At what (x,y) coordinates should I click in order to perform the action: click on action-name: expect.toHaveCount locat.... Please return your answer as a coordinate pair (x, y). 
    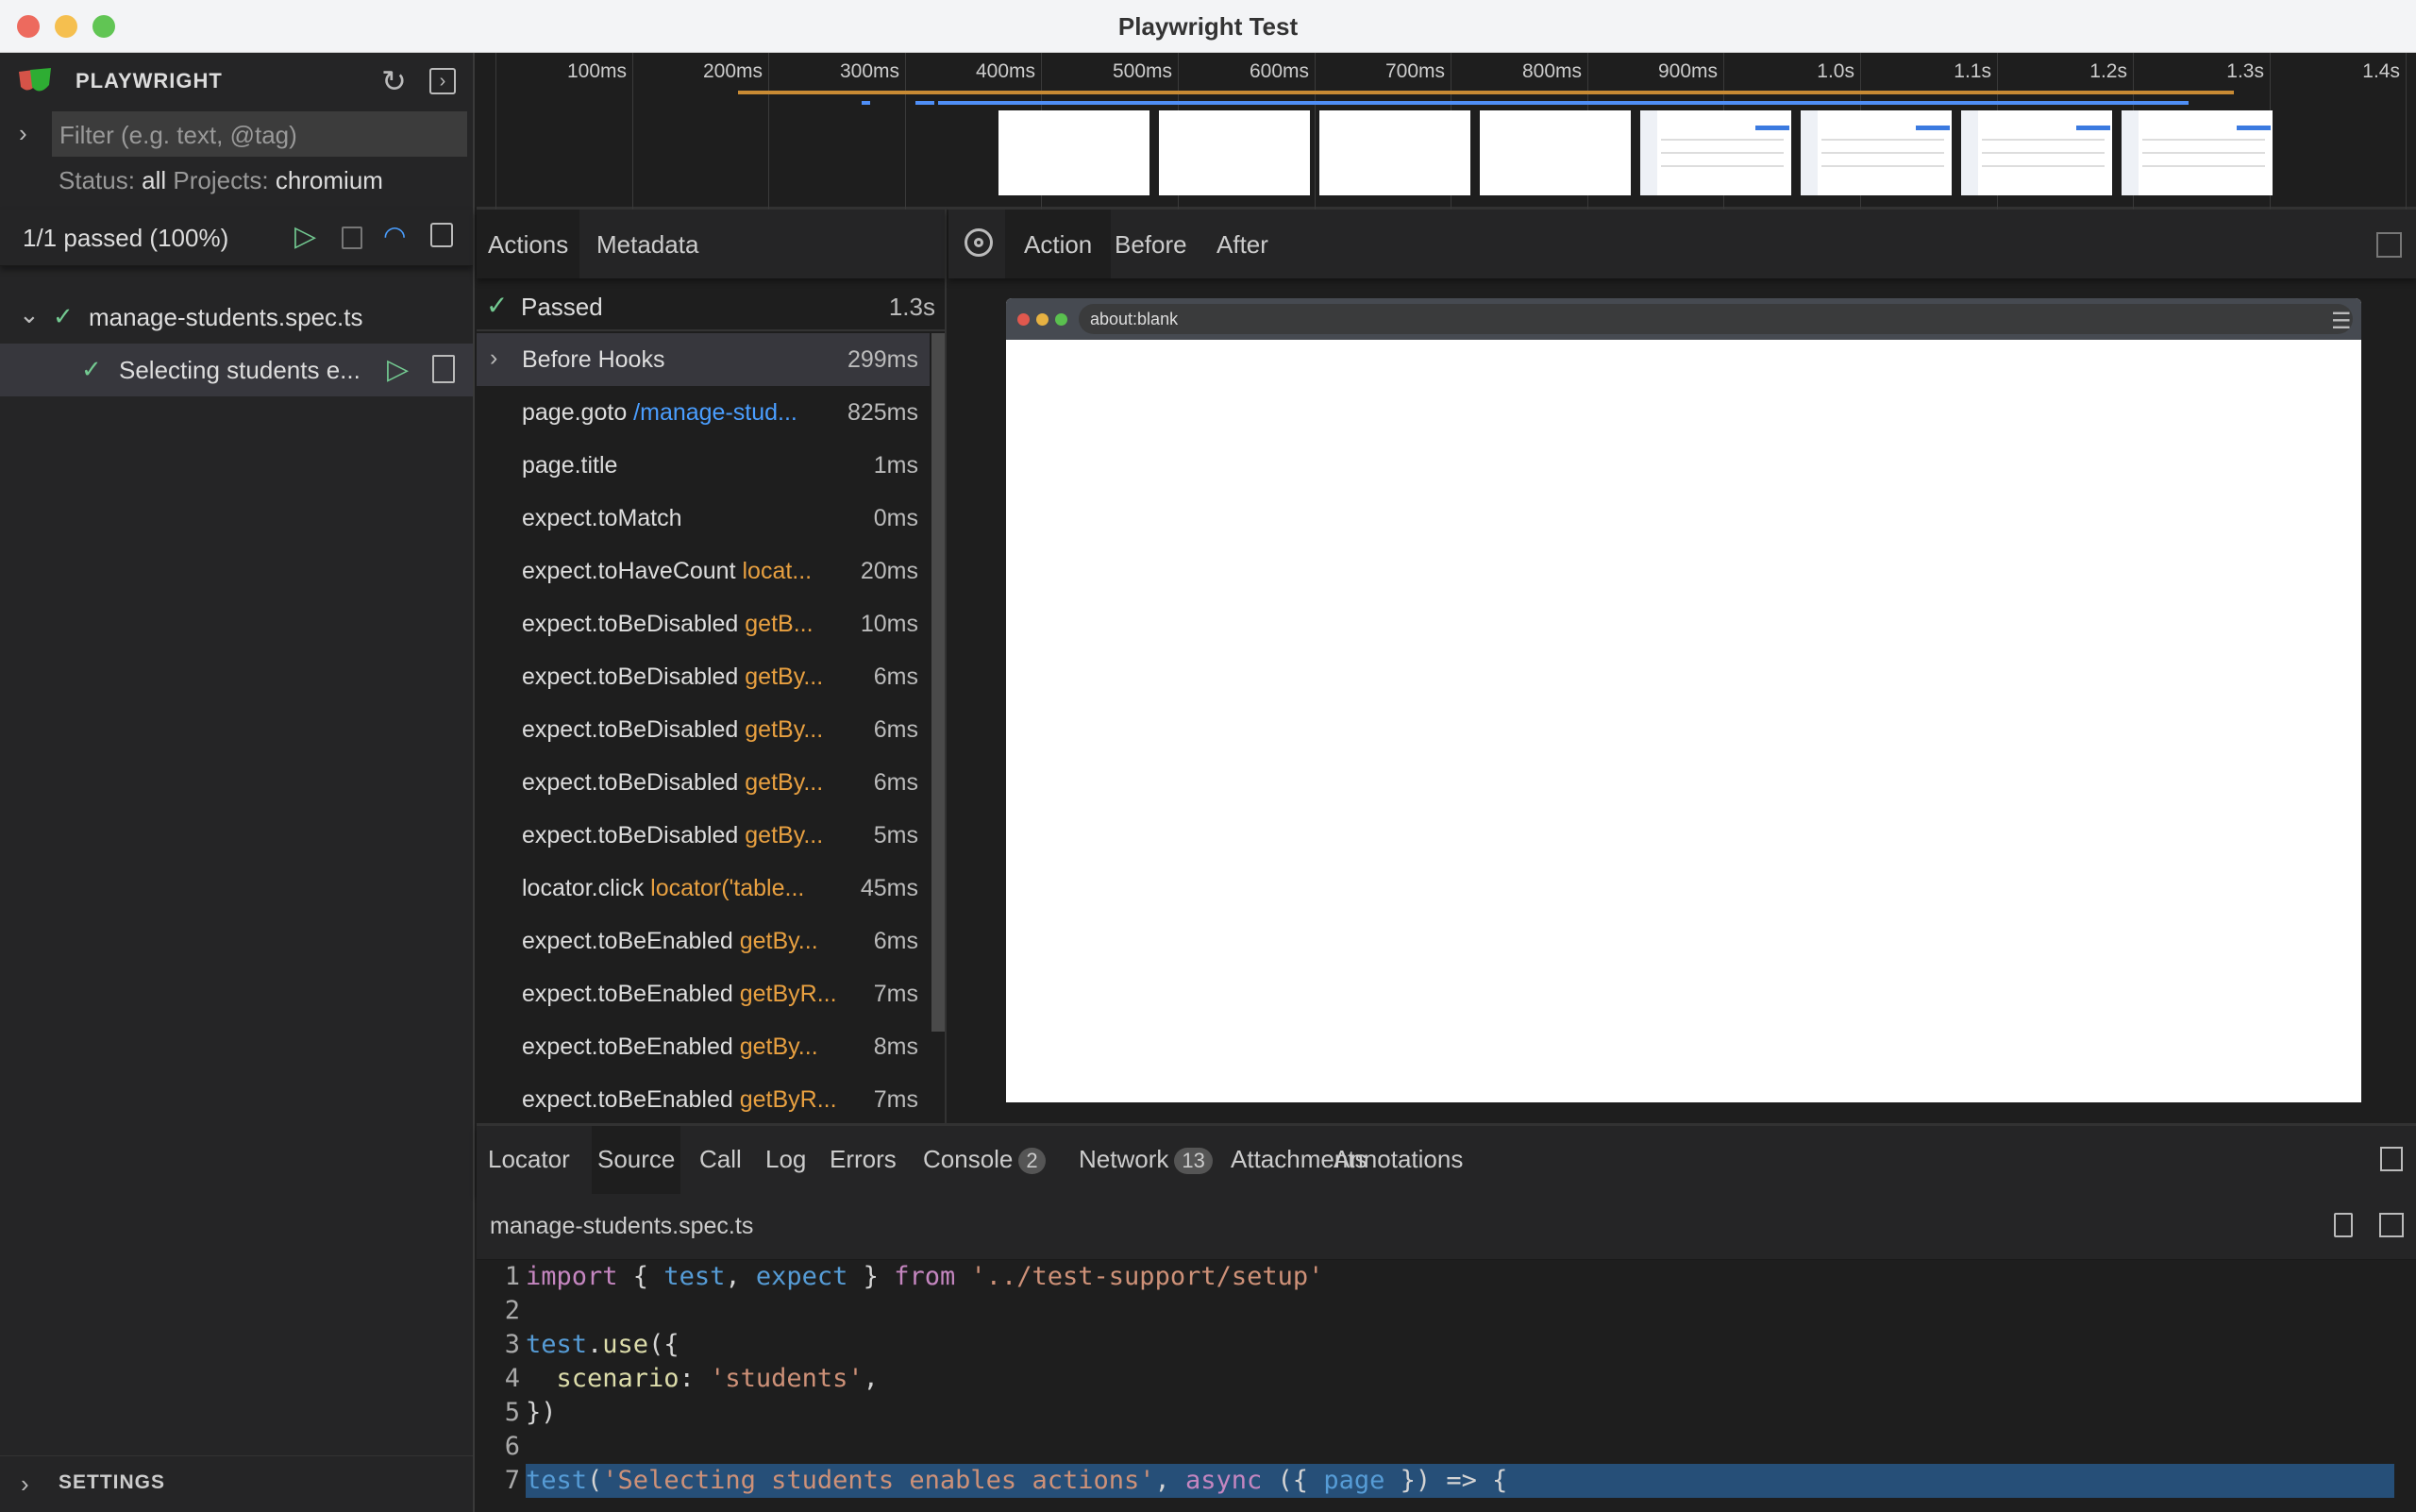
    Looking at the image, I should click on (667, 571).